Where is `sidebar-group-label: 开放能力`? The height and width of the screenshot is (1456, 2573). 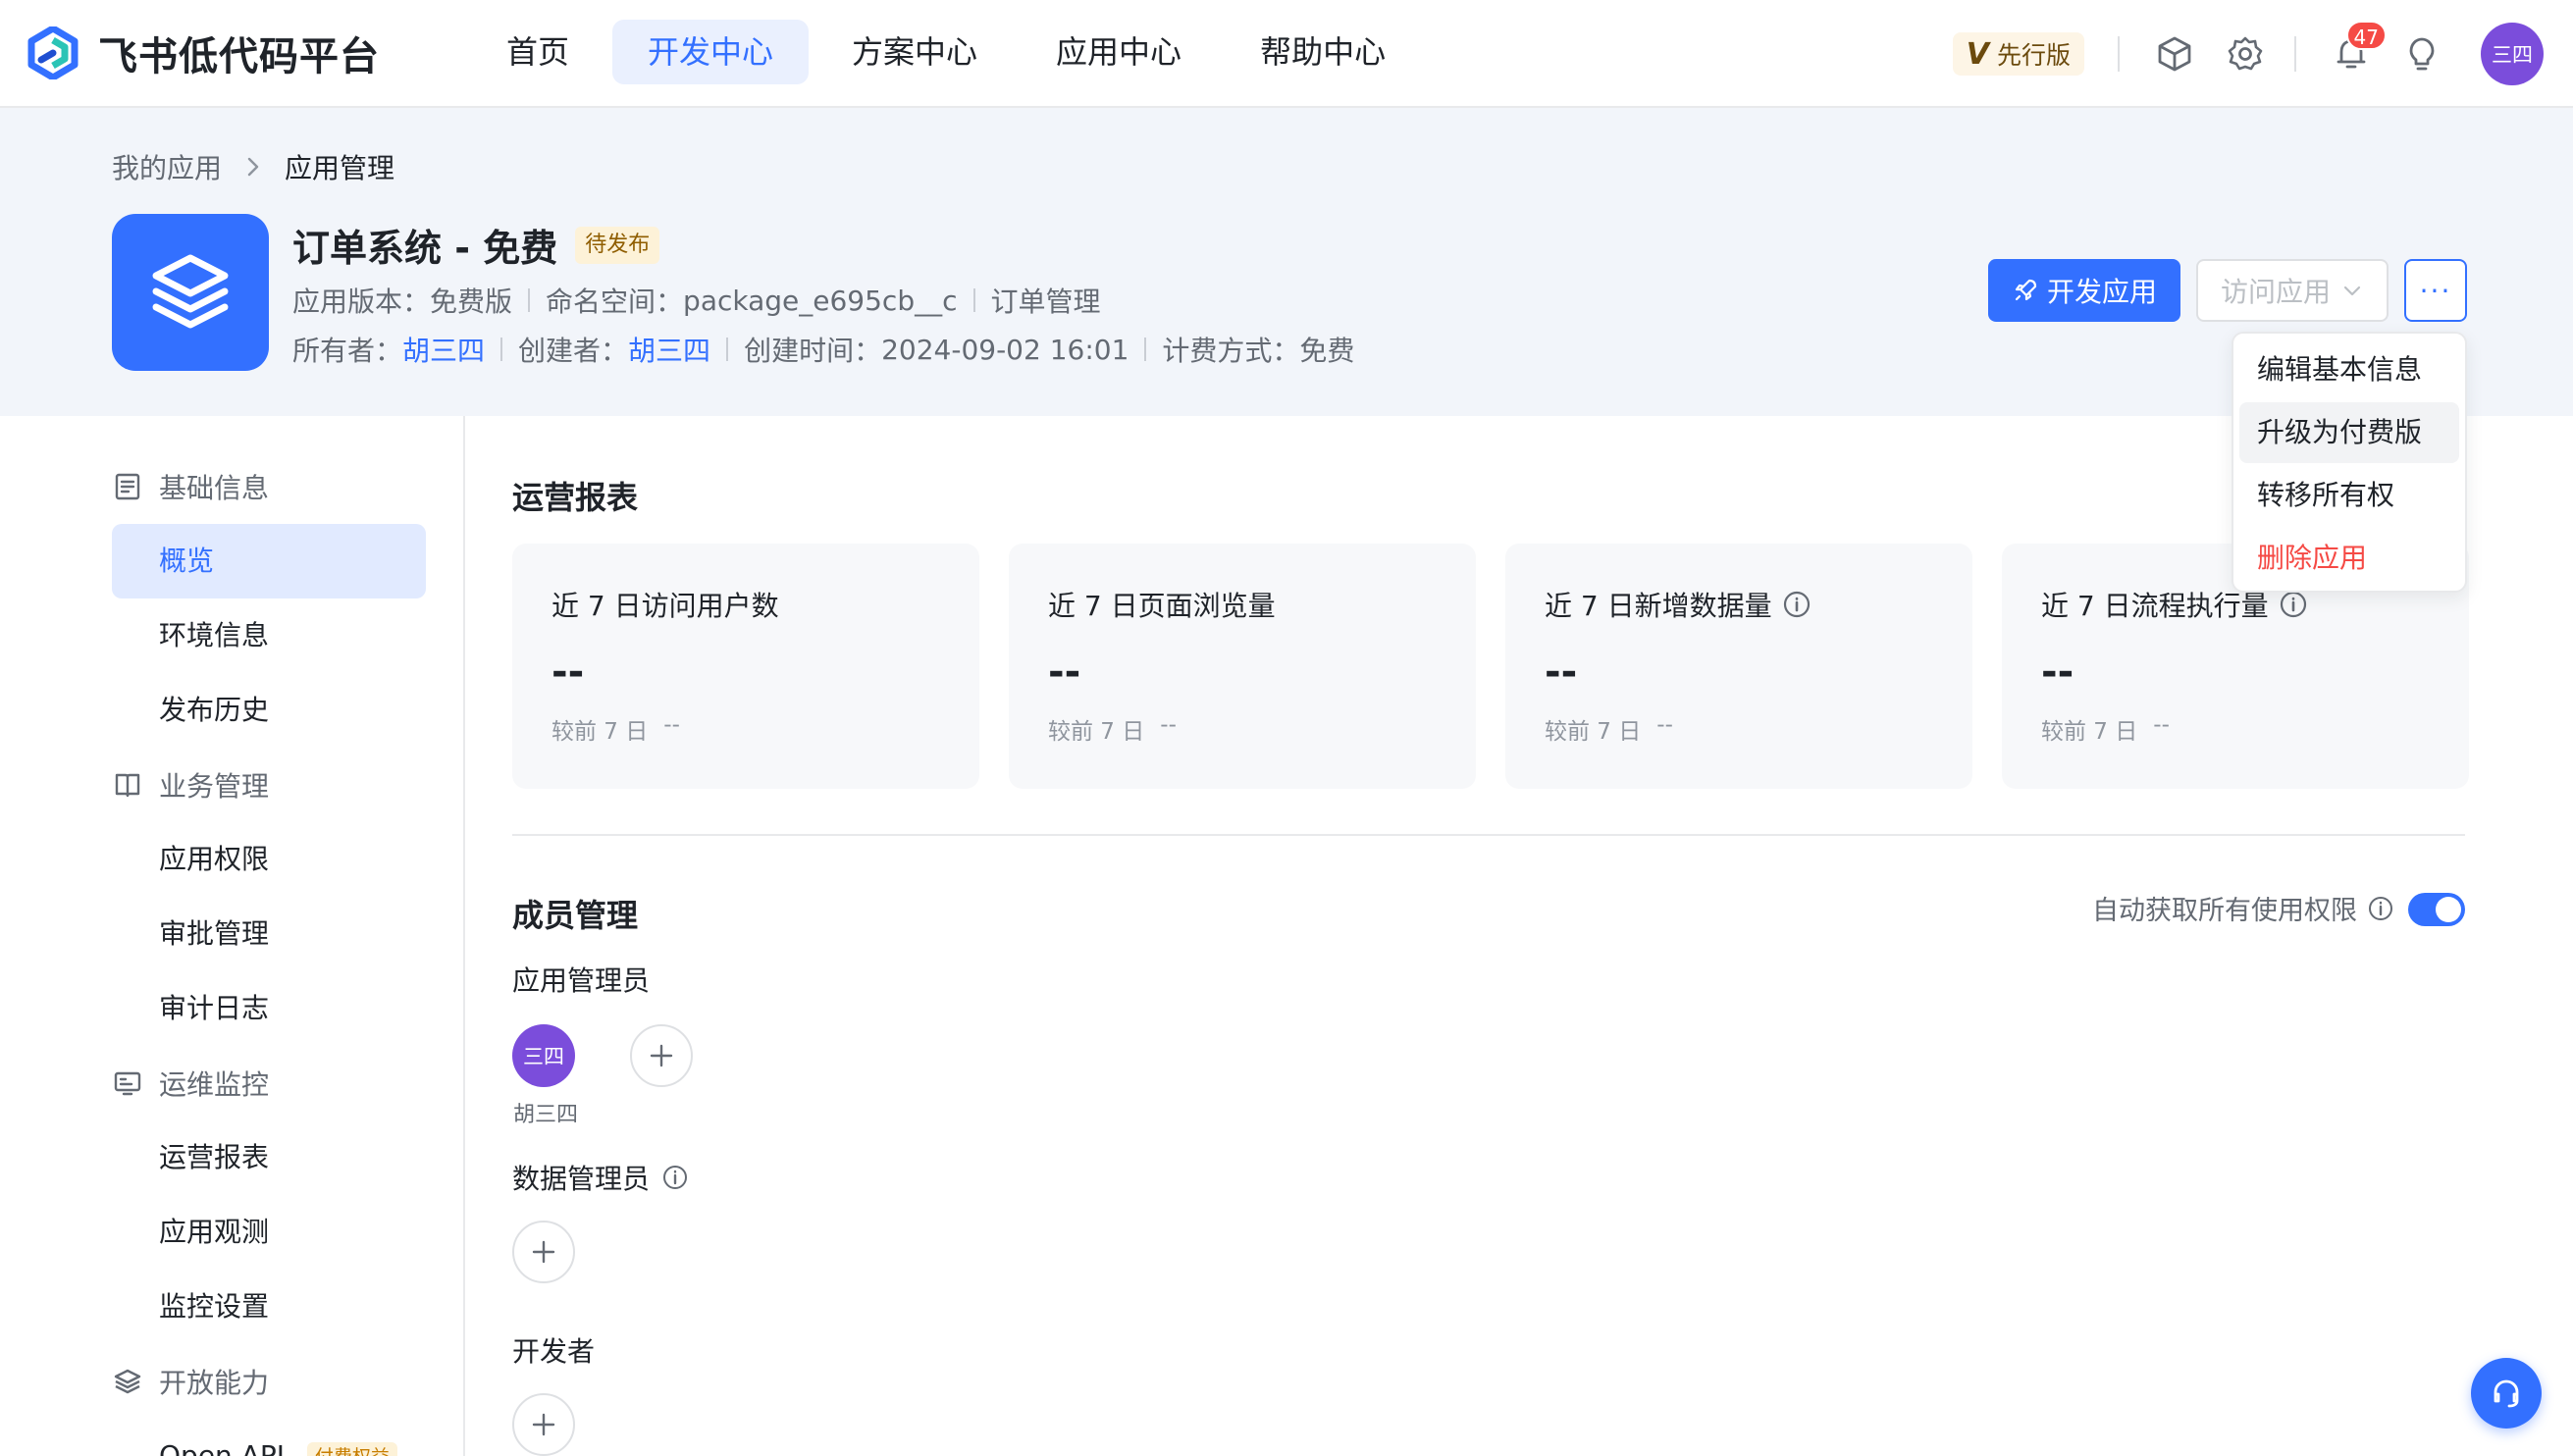 sidebar-group-label: 开放能力 is located at coordinates (214, 1383).